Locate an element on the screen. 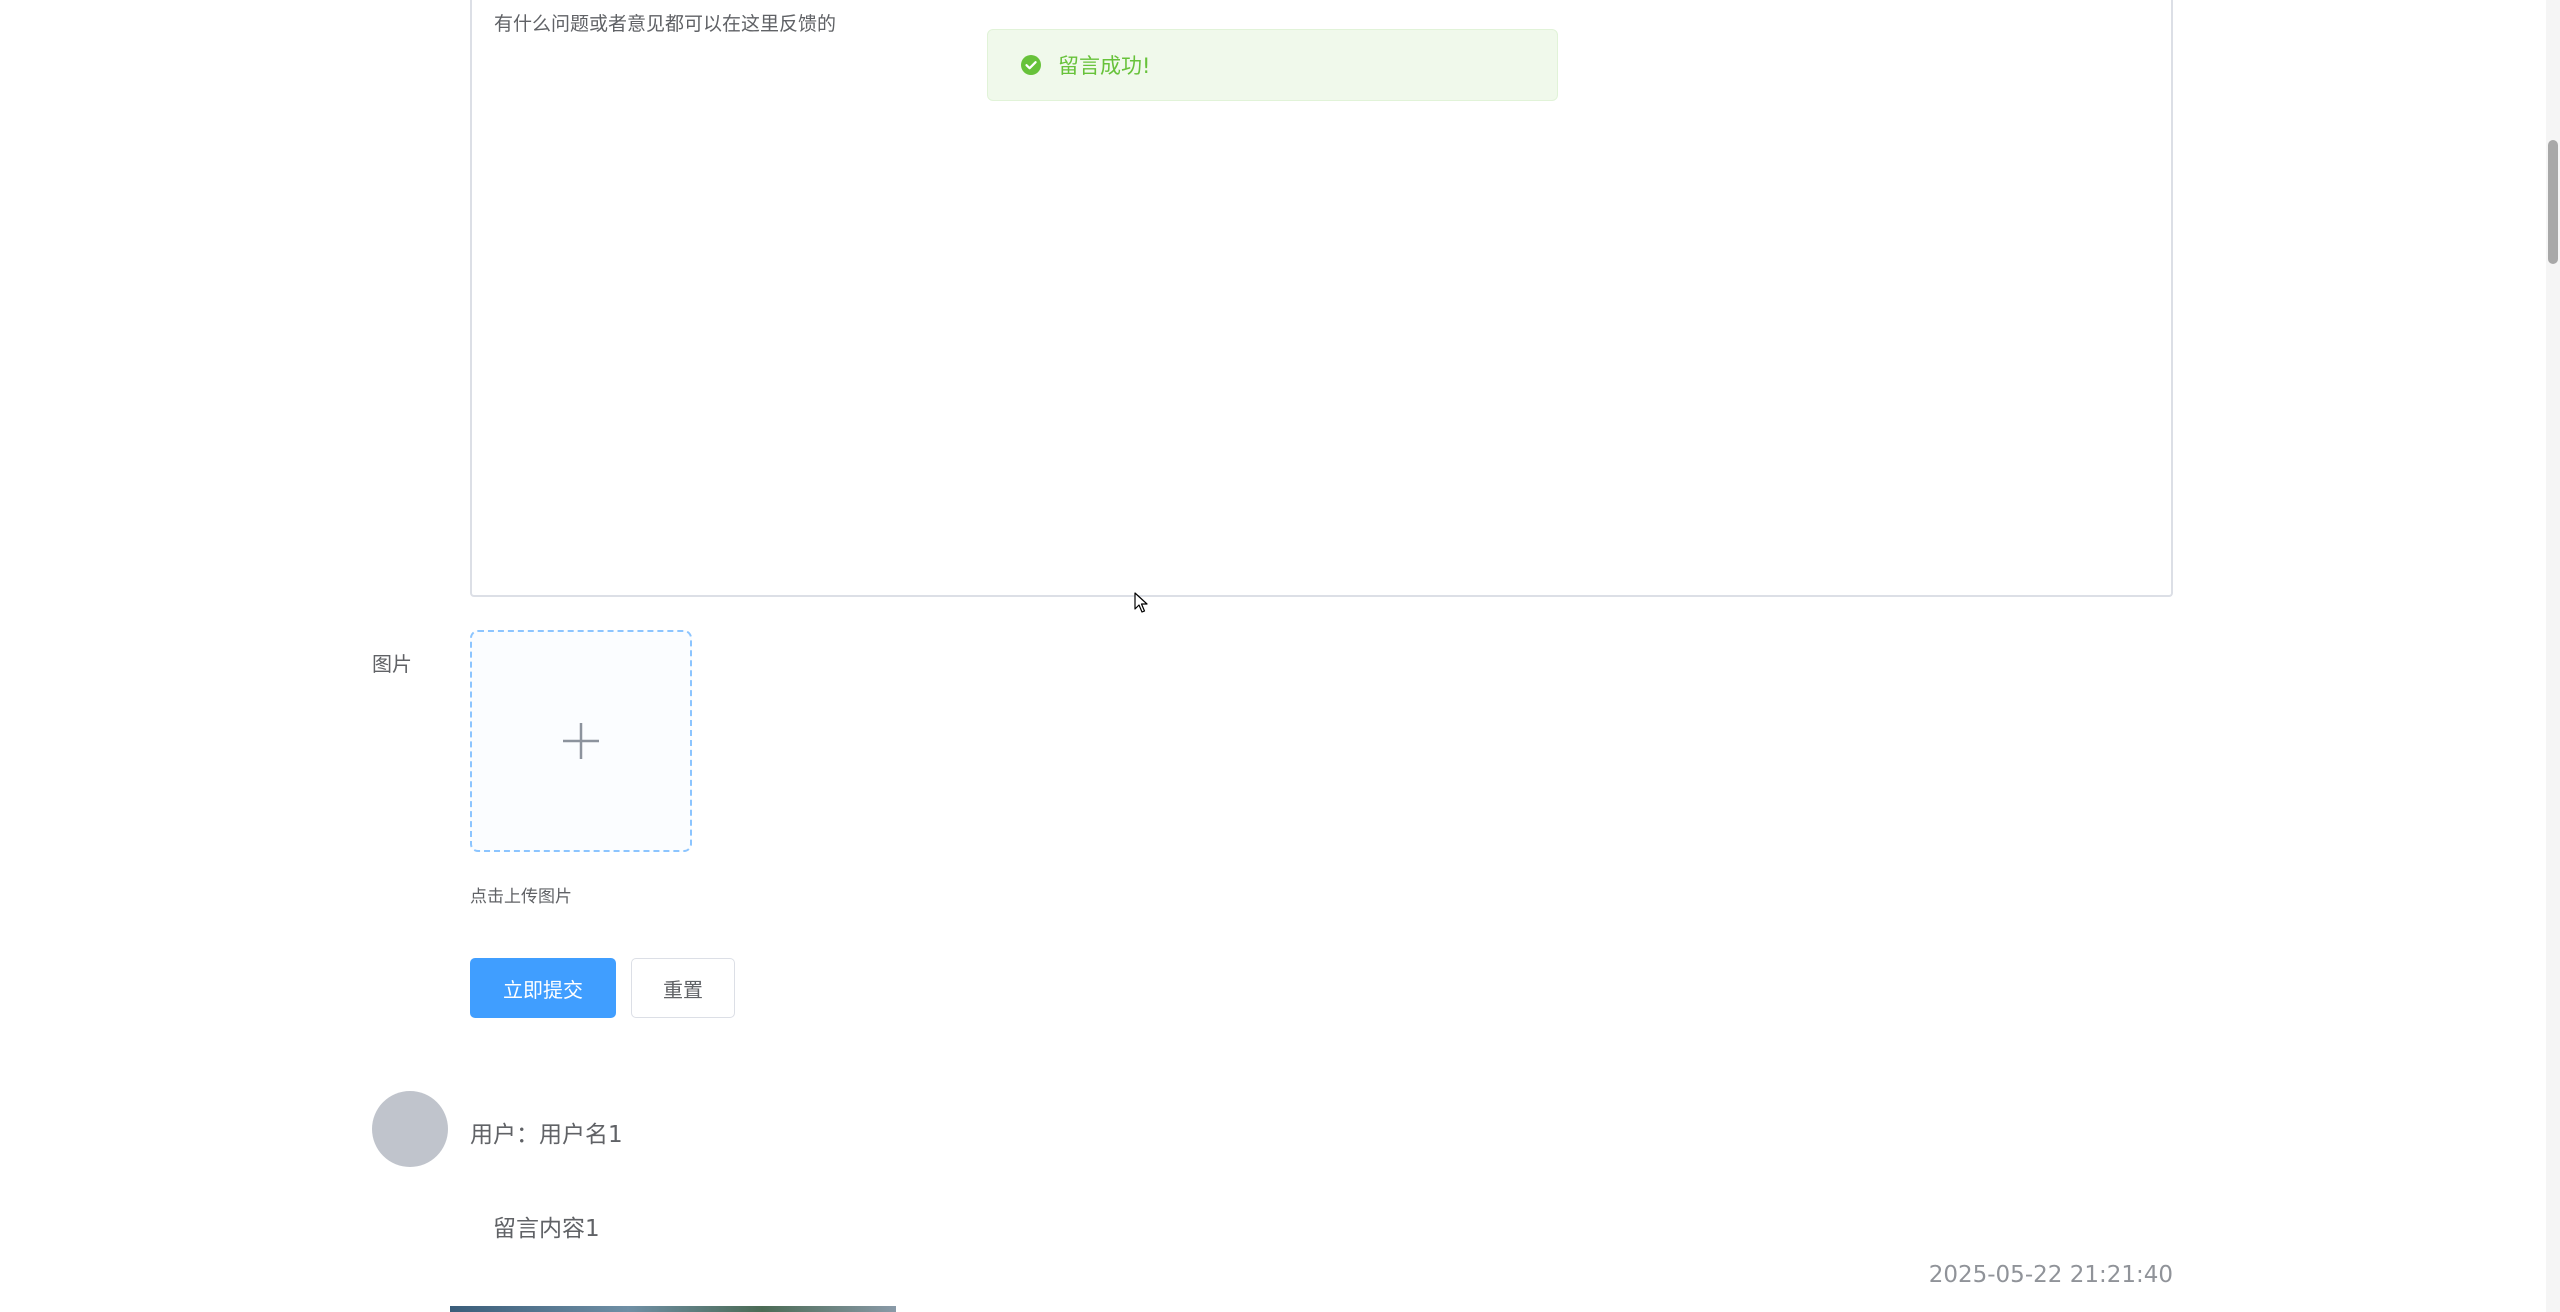 The image size is (2560, 1312). check-circle-icon is located at coordinates (1031, 65).